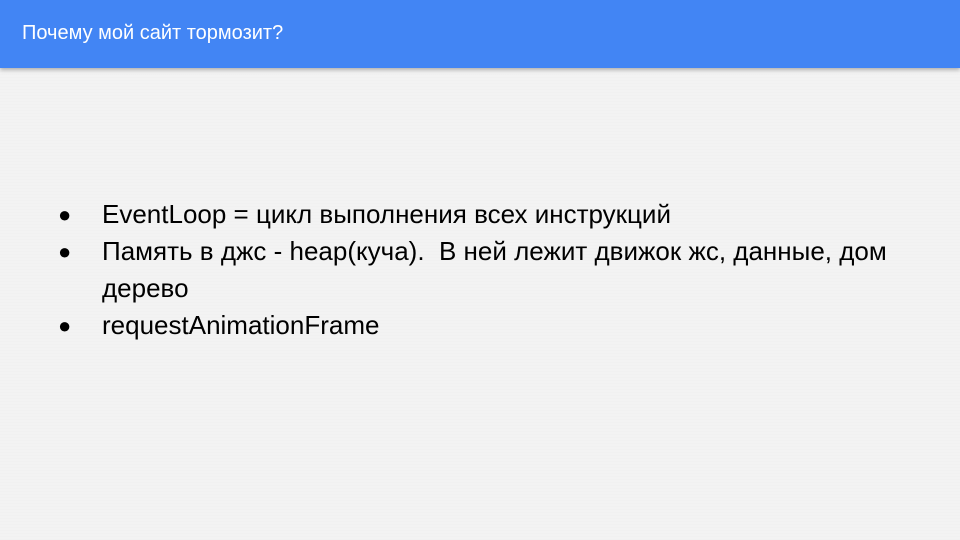 Image resolution: width=960 pixels, height=540 pixels. I want to click on bullet-item-request-animation-frame: ● requestAnimationFrame, so click(488, 325).